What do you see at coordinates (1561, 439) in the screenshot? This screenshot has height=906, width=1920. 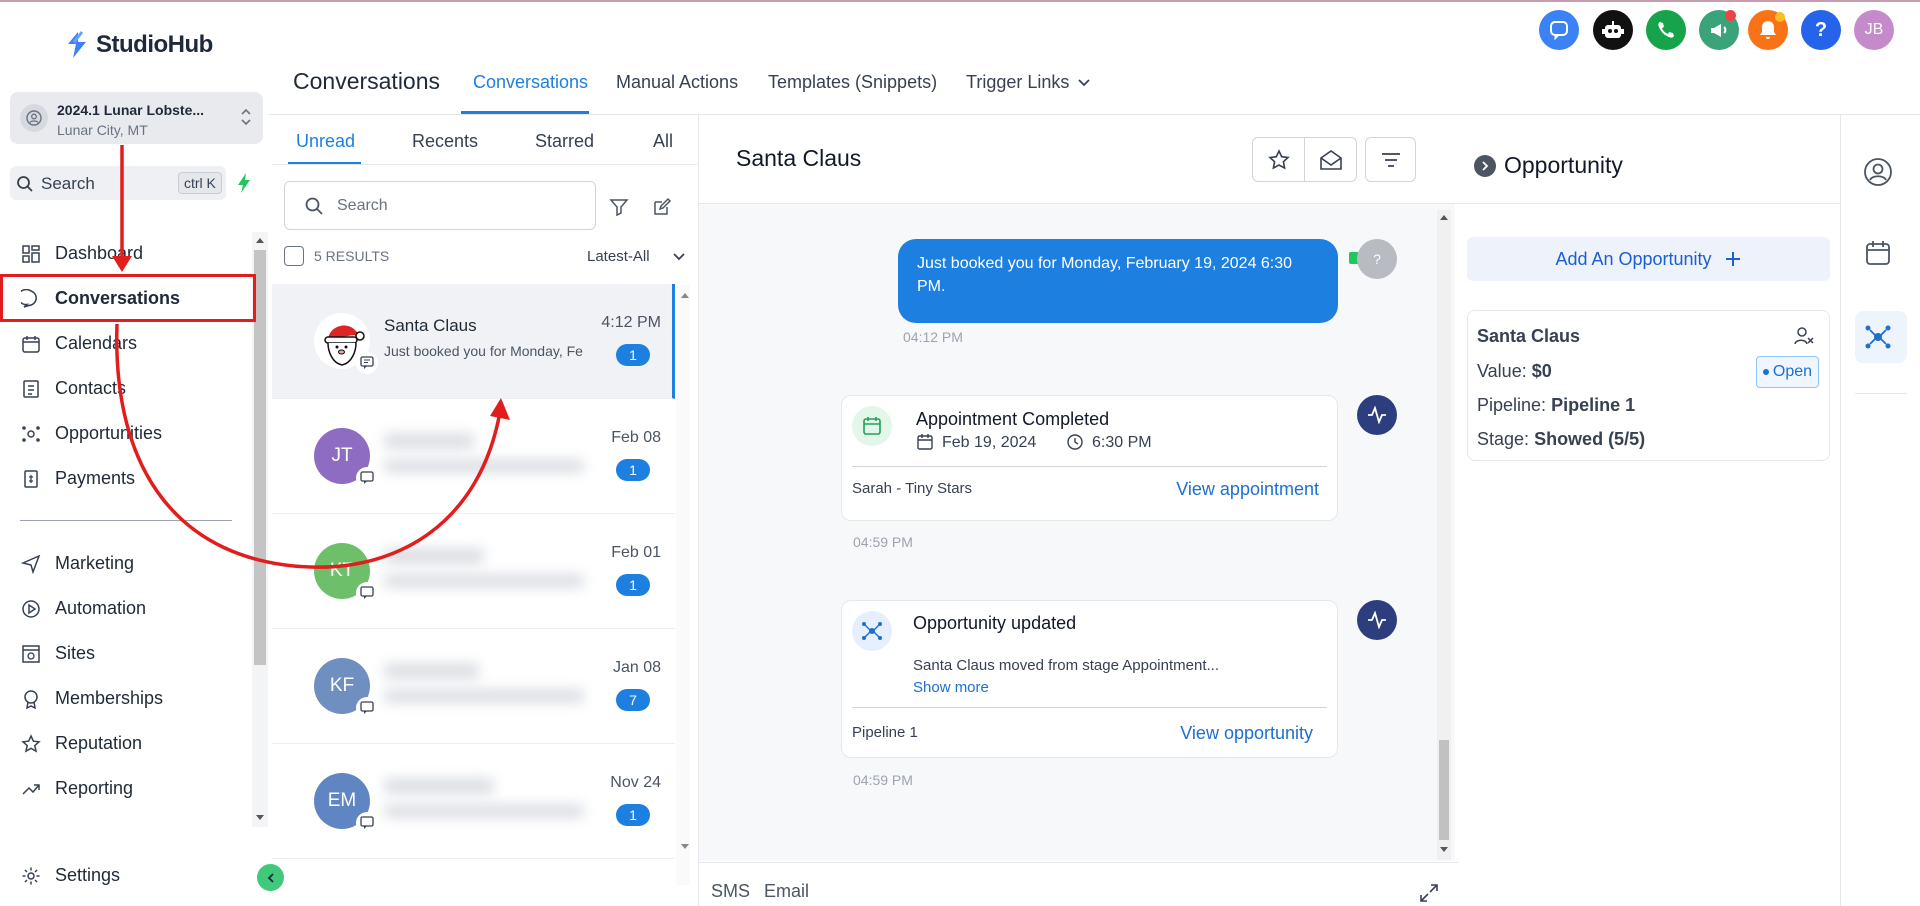 I see `opportunity-stage-row: Stage: Showed (5/5)` at bounding box center [1561, 439].